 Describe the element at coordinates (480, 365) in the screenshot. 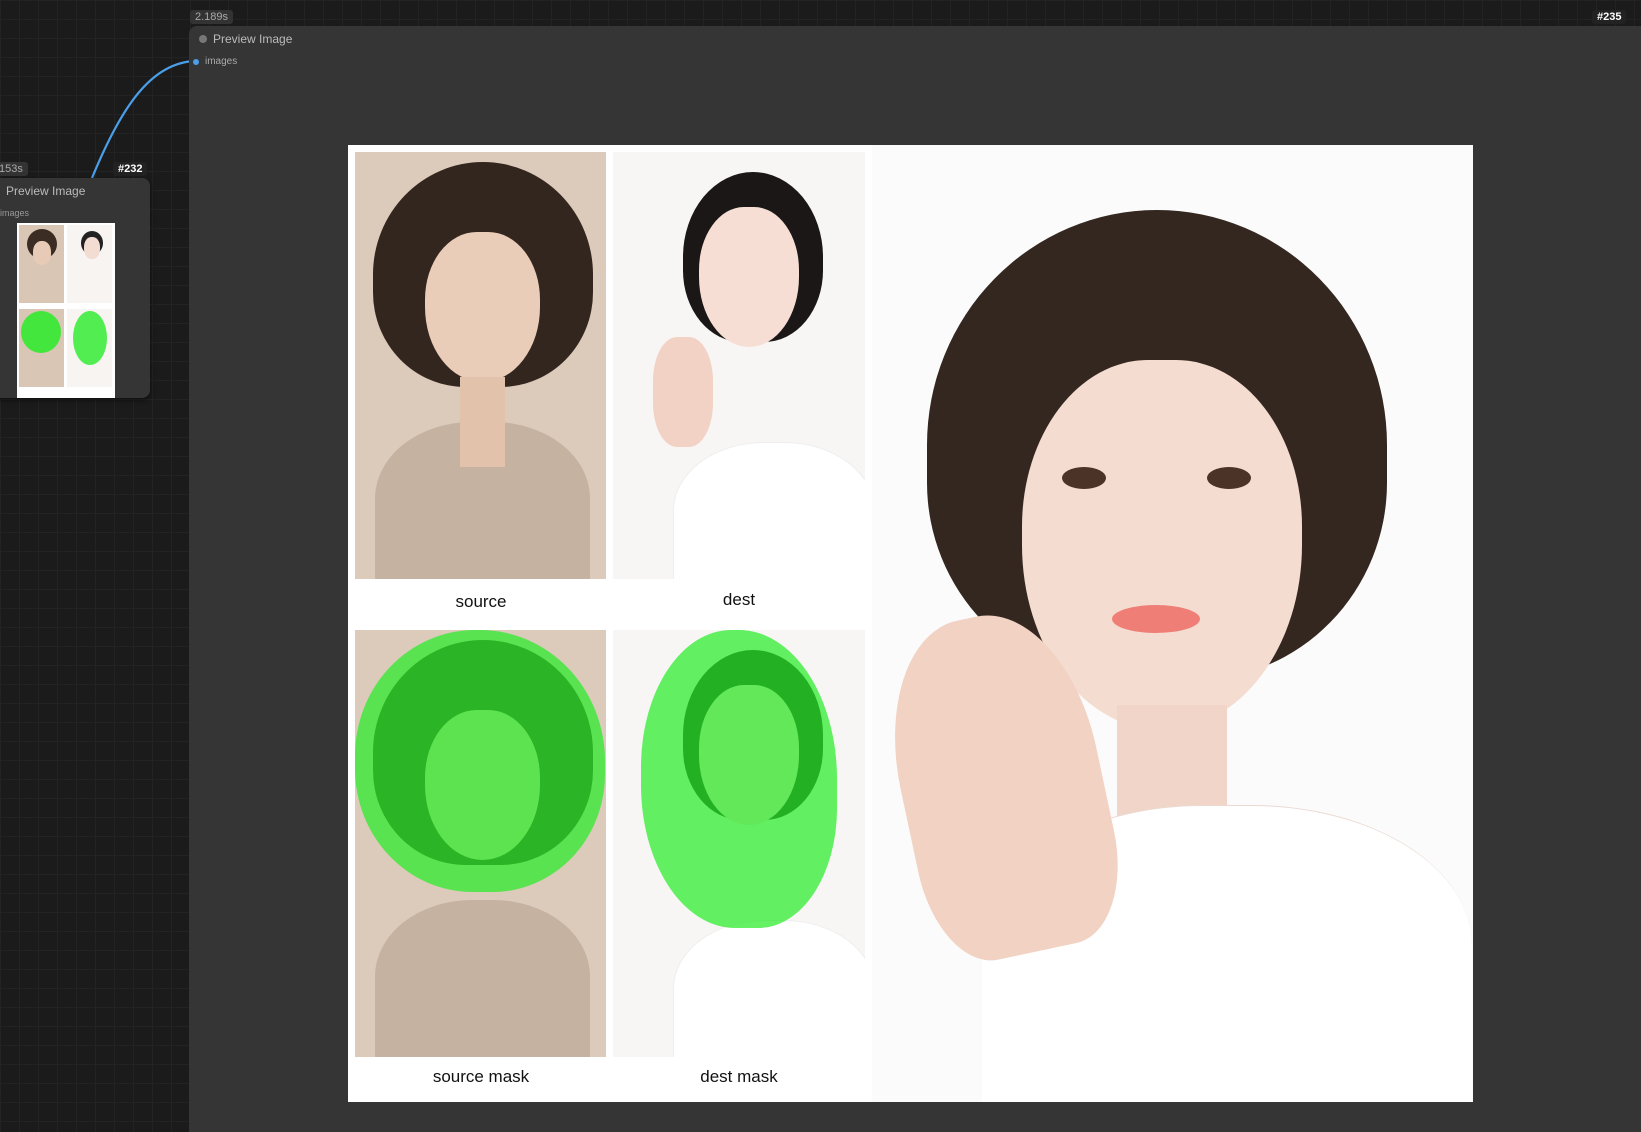

I see `source-image` at that location.